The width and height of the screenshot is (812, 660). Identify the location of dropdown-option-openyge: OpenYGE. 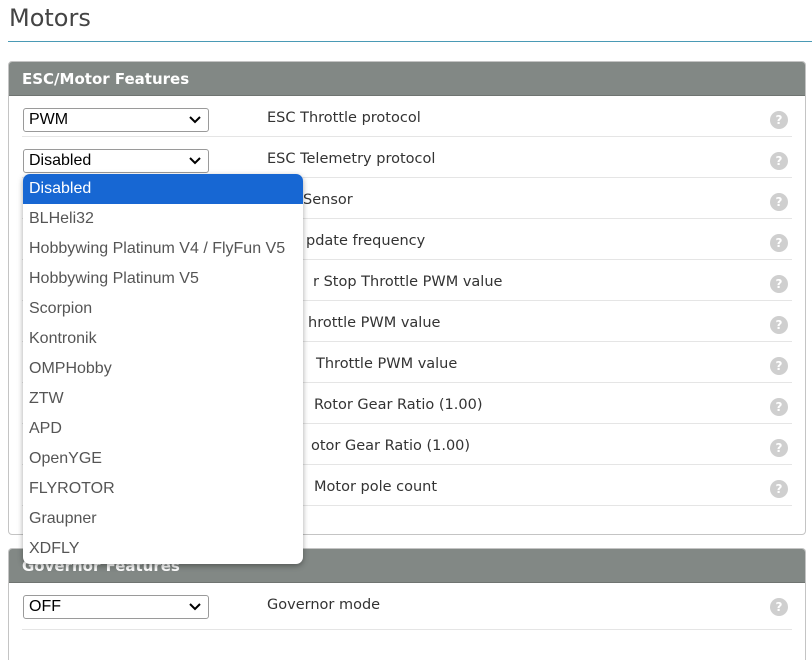
(163, 459).